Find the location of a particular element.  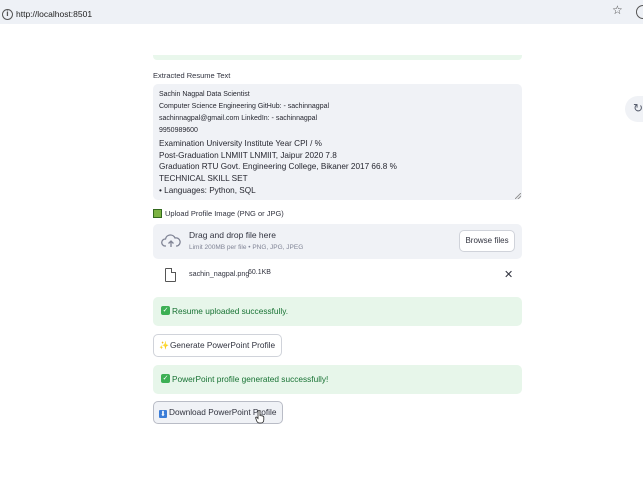

dropzone-title: Drag and drop file here is located at coordinates (232, 235).